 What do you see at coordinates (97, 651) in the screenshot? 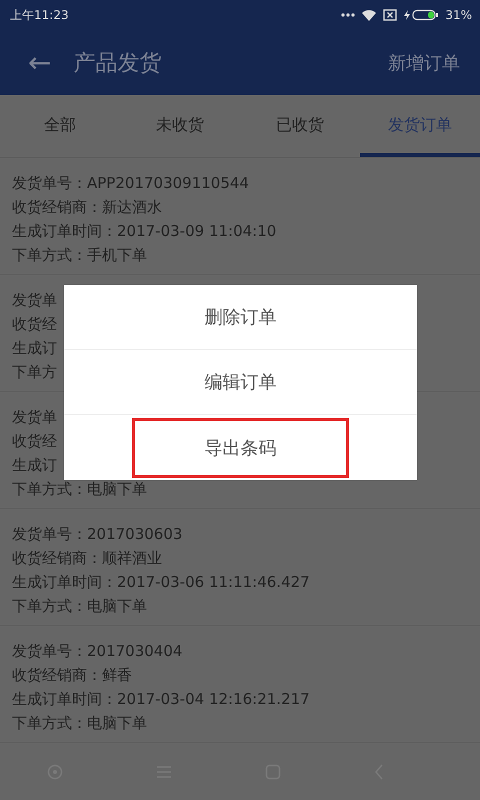
I see `order-field: 发货单号：2017030404` at bounding box center [97, 651].